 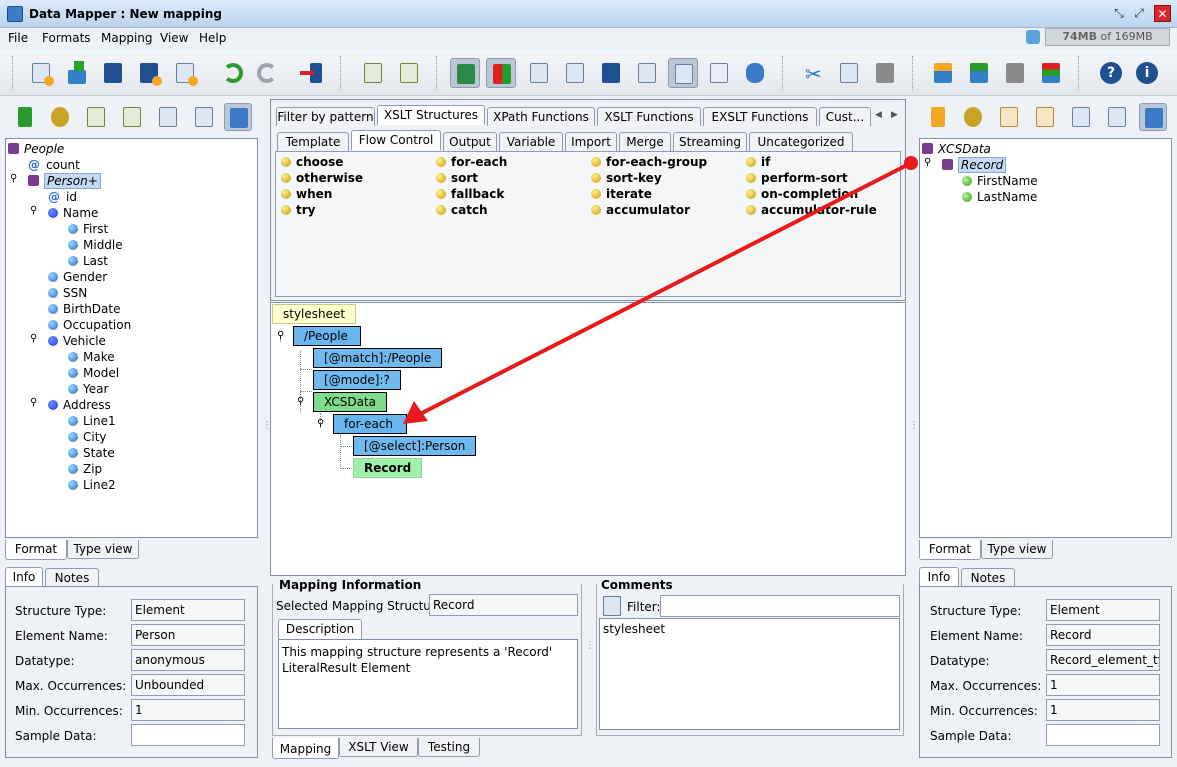 I want to click on arrow-line, so click(x=665, y=288).